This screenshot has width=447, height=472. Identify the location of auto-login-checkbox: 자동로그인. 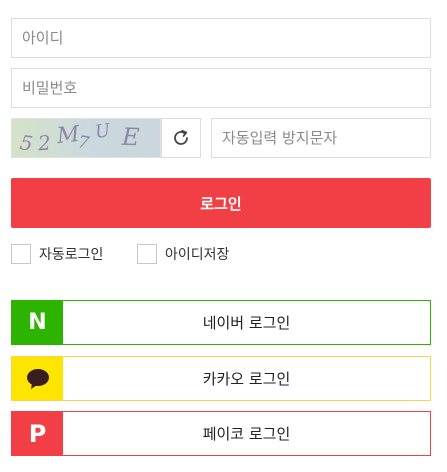
(57, 254).